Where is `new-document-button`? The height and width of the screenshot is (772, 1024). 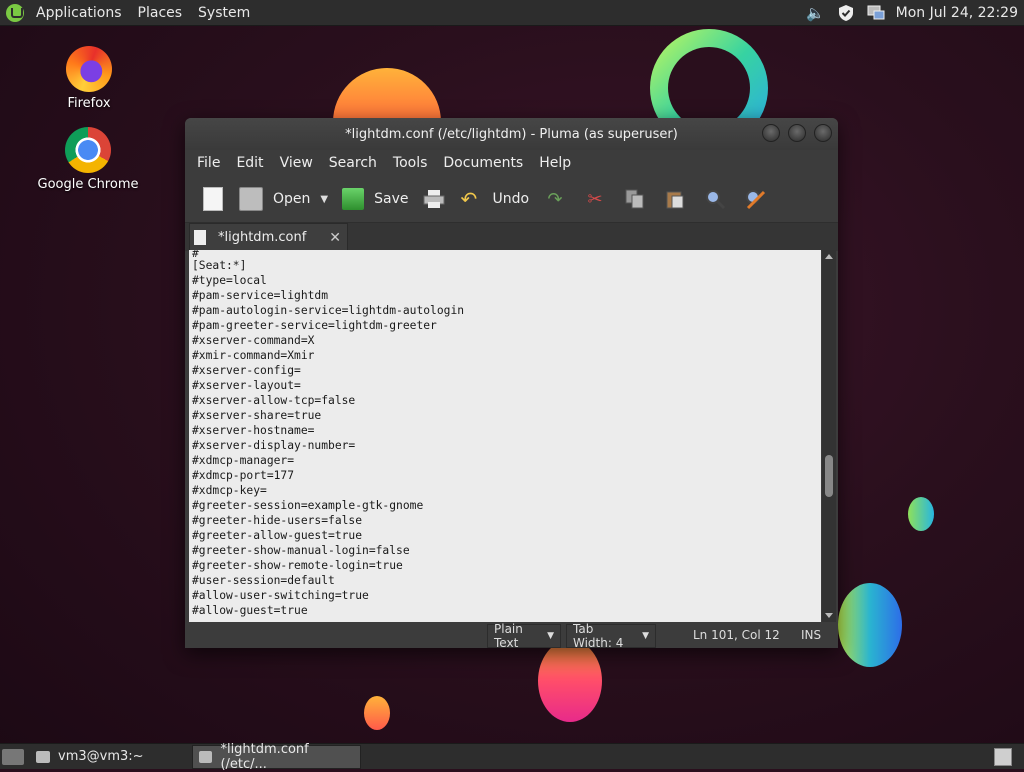 new-document-button is located at coordinates (213, 199).